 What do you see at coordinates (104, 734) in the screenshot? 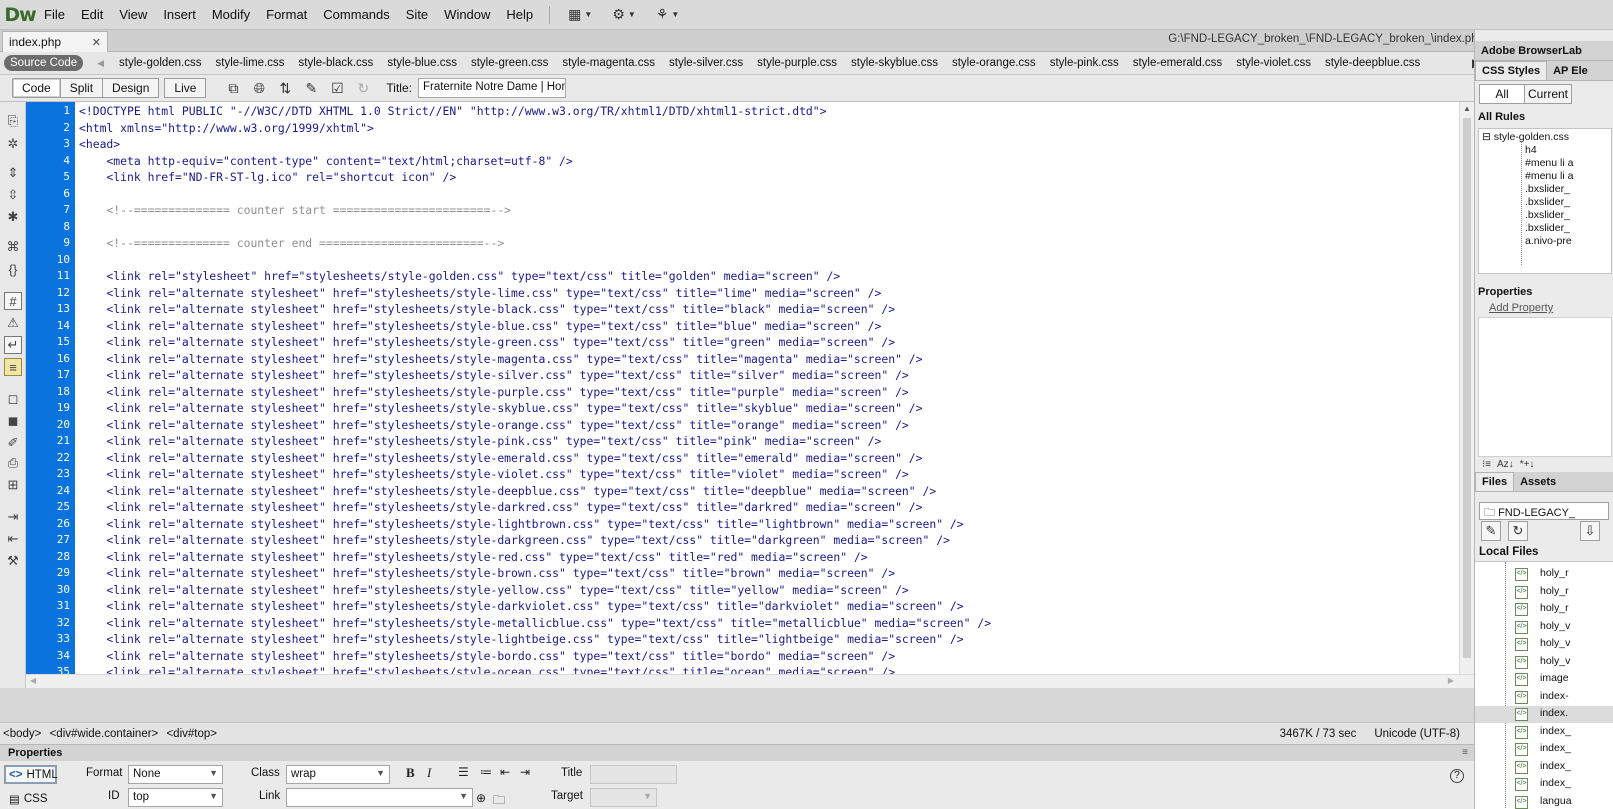
I see `tag-div-wide-container: <div#wide.container>` at bounding box center [104, 734].